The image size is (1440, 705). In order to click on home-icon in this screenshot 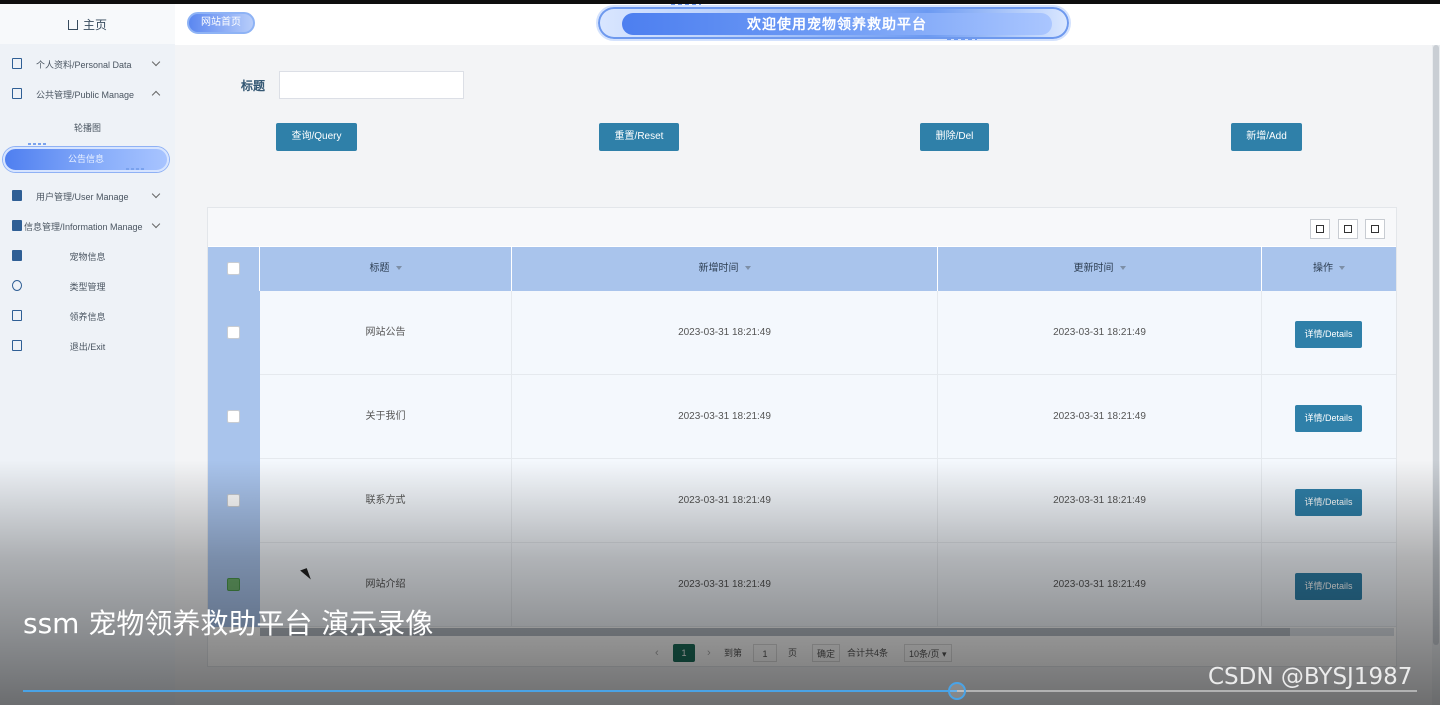, I will do `click(72, 25)`.